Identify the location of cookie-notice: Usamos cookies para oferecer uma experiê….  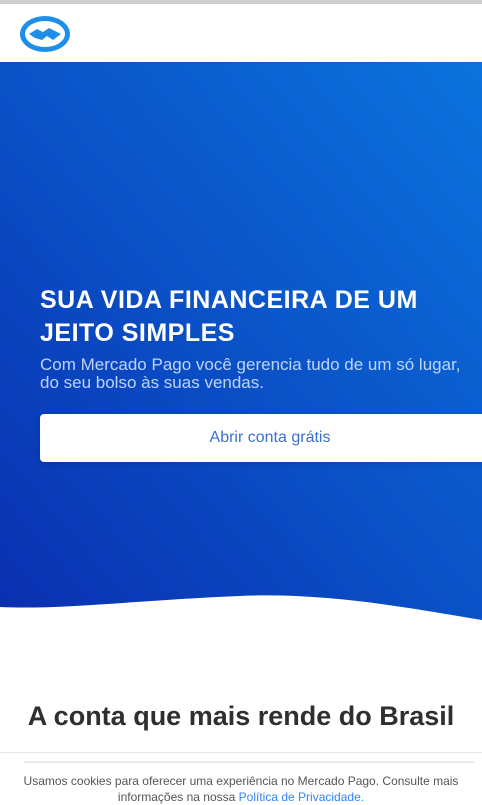
(241, 789).